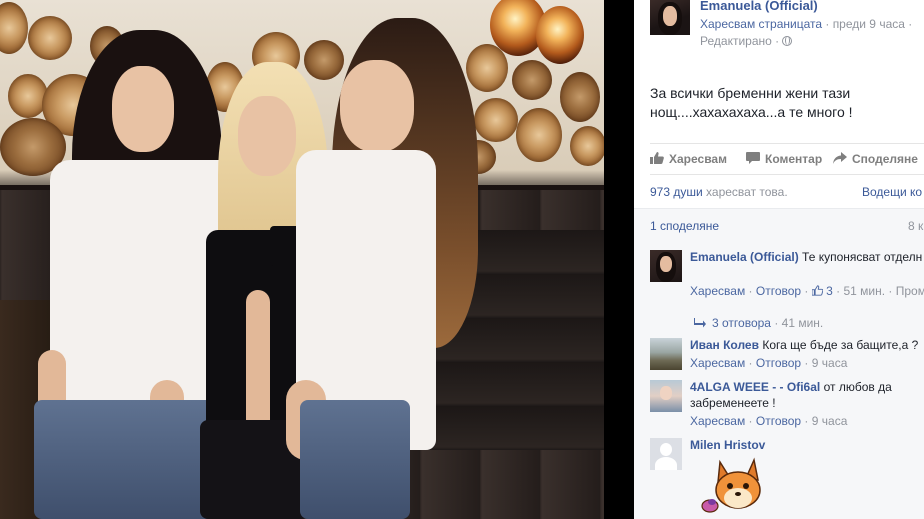 This screenshot has height=519, width=924. I want to click on share-button: Споделяне, so click(875, 159).